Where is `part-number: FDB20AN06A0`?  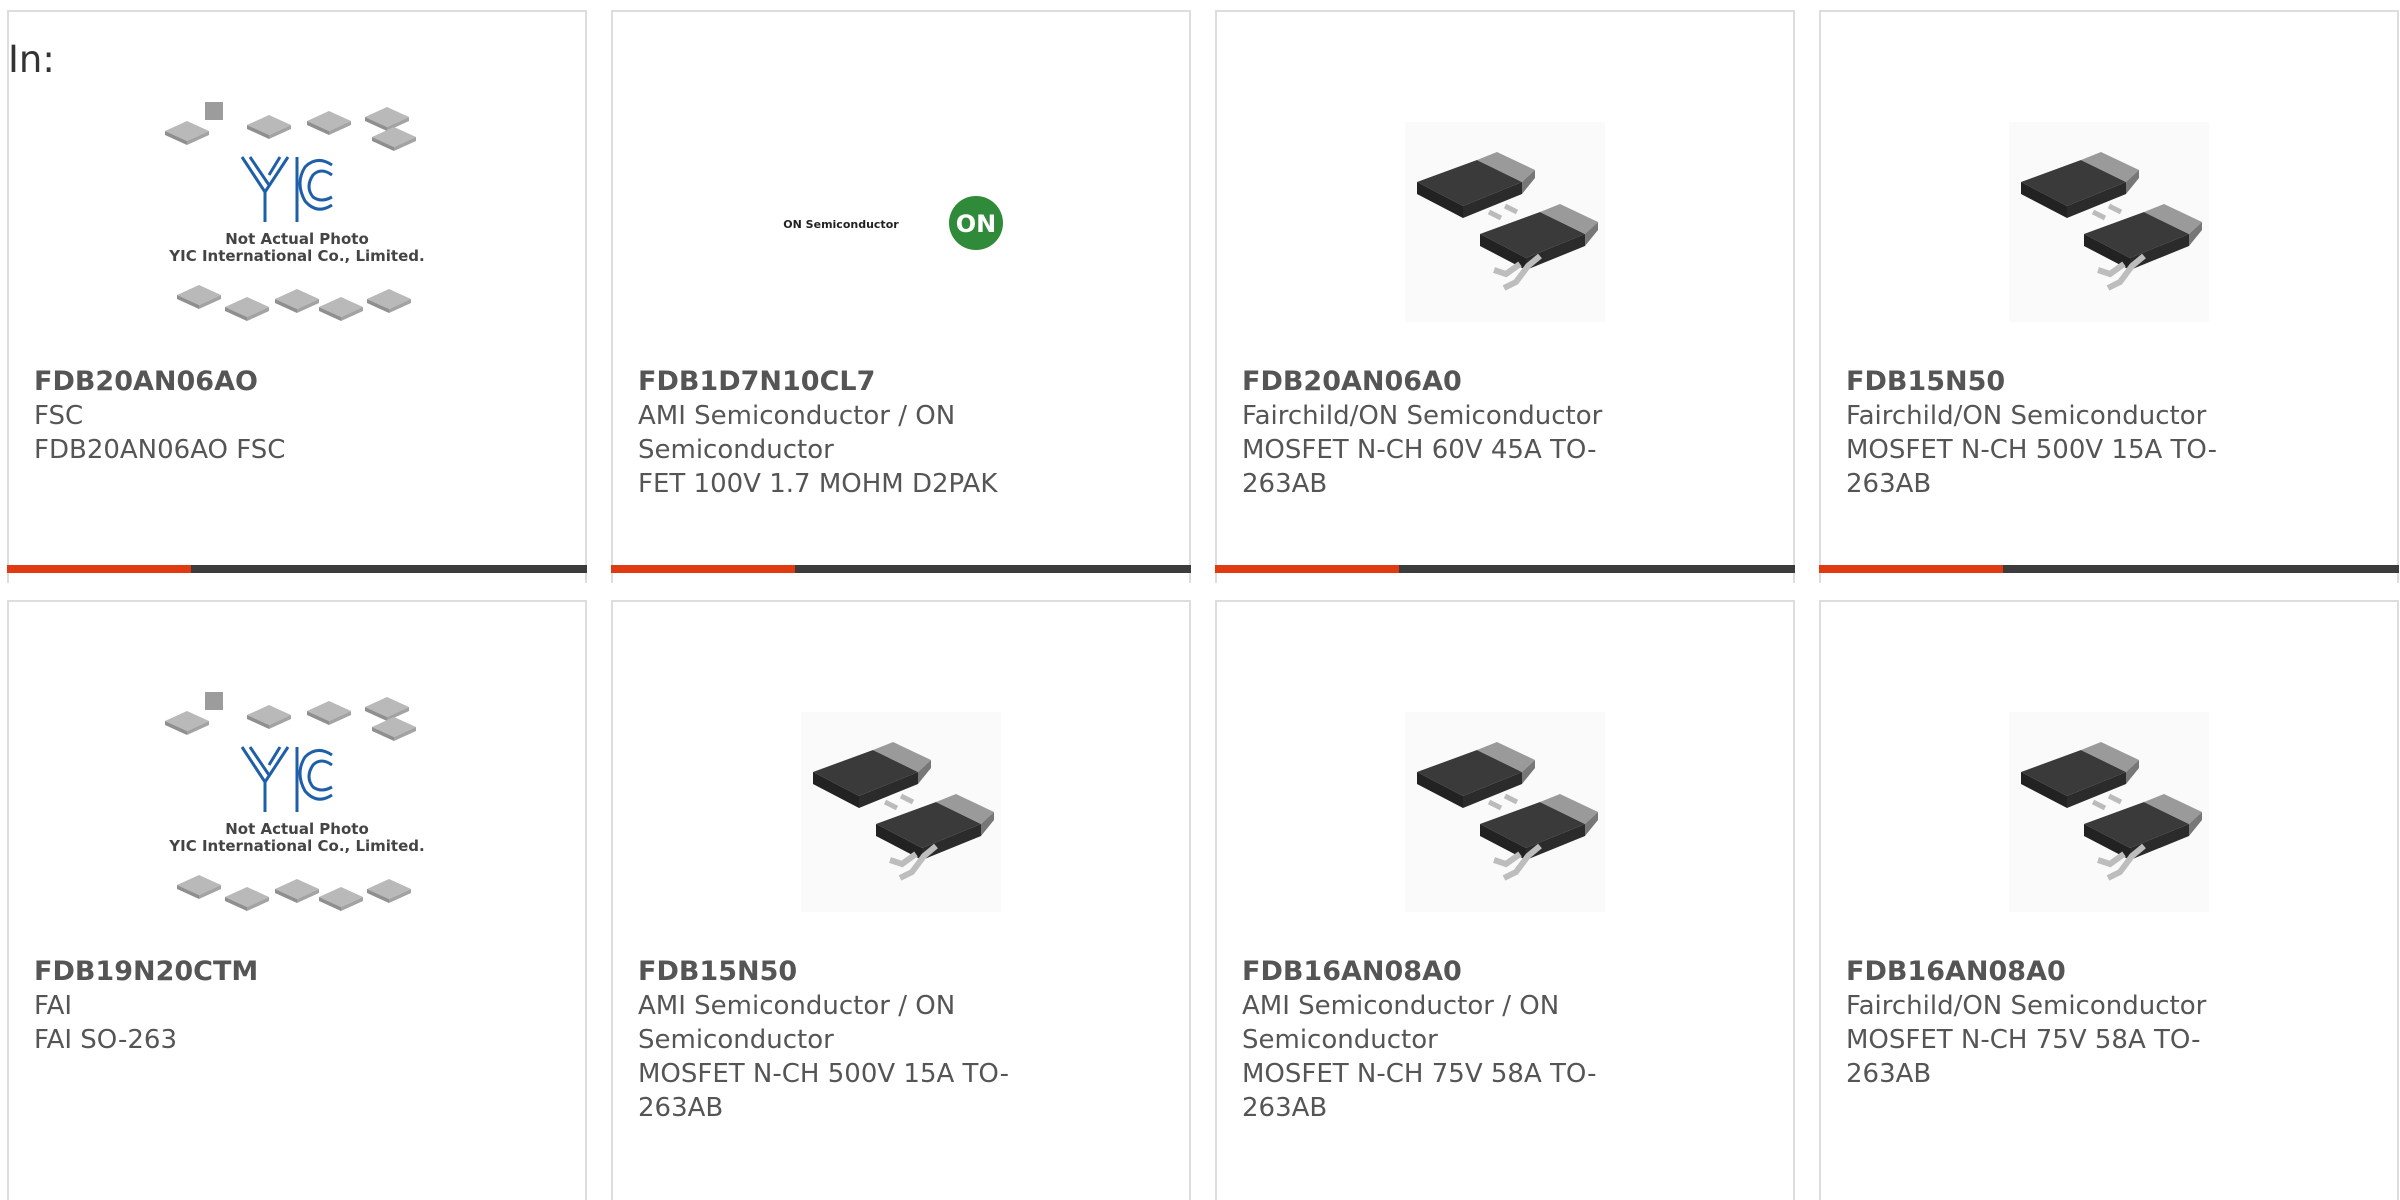 part-number: FDB20AN06A0 is located at coordinates (1352, 381).